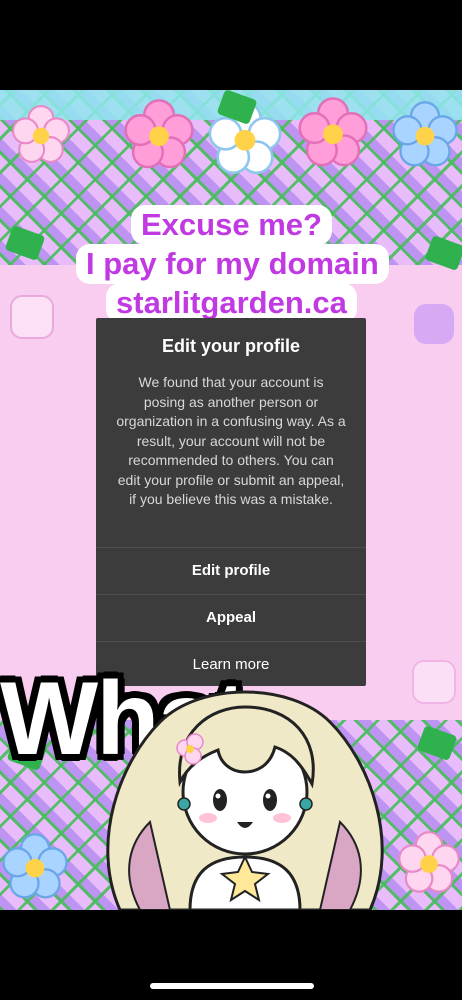 The image size is (462, 1000). I want to click on home-indicator, so click(232, 986).